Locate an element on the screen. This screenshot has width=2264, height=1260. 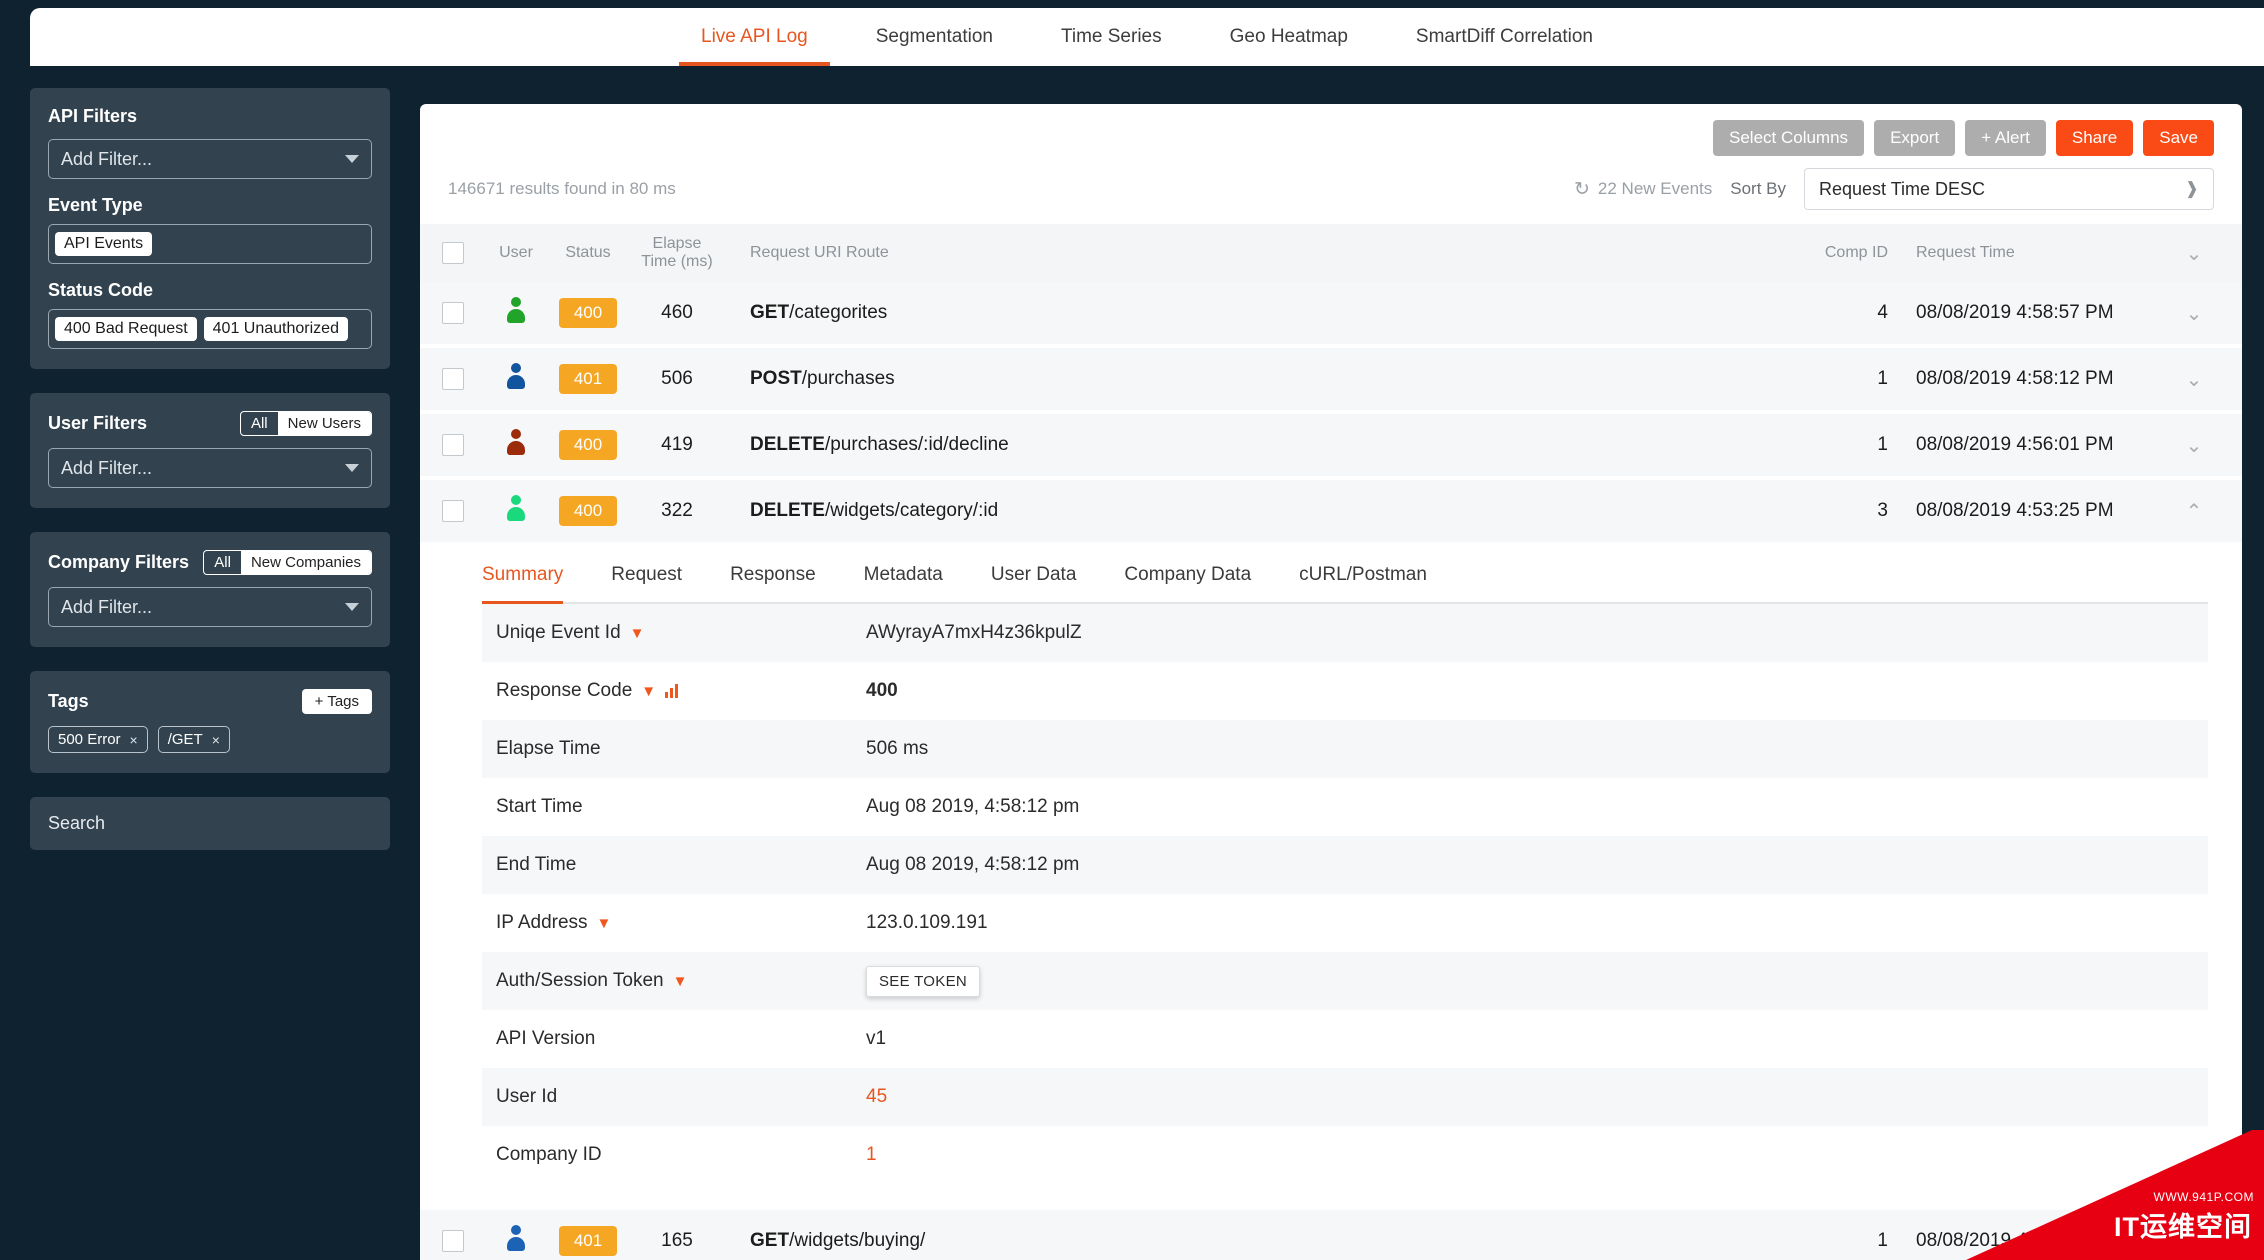
detail-tab-summary: Summary is located at coordinates (533, 575).